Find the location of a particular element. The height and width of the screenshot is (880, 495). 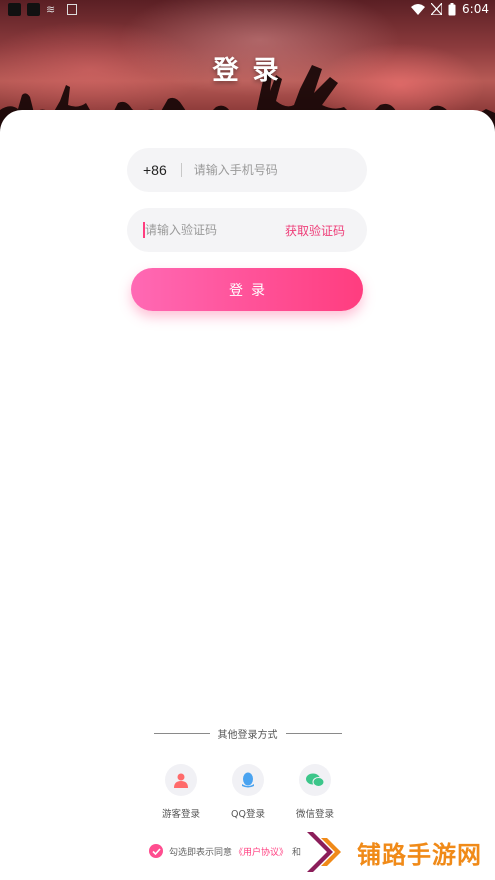

battery-icon is located at coordinates (452, 8).